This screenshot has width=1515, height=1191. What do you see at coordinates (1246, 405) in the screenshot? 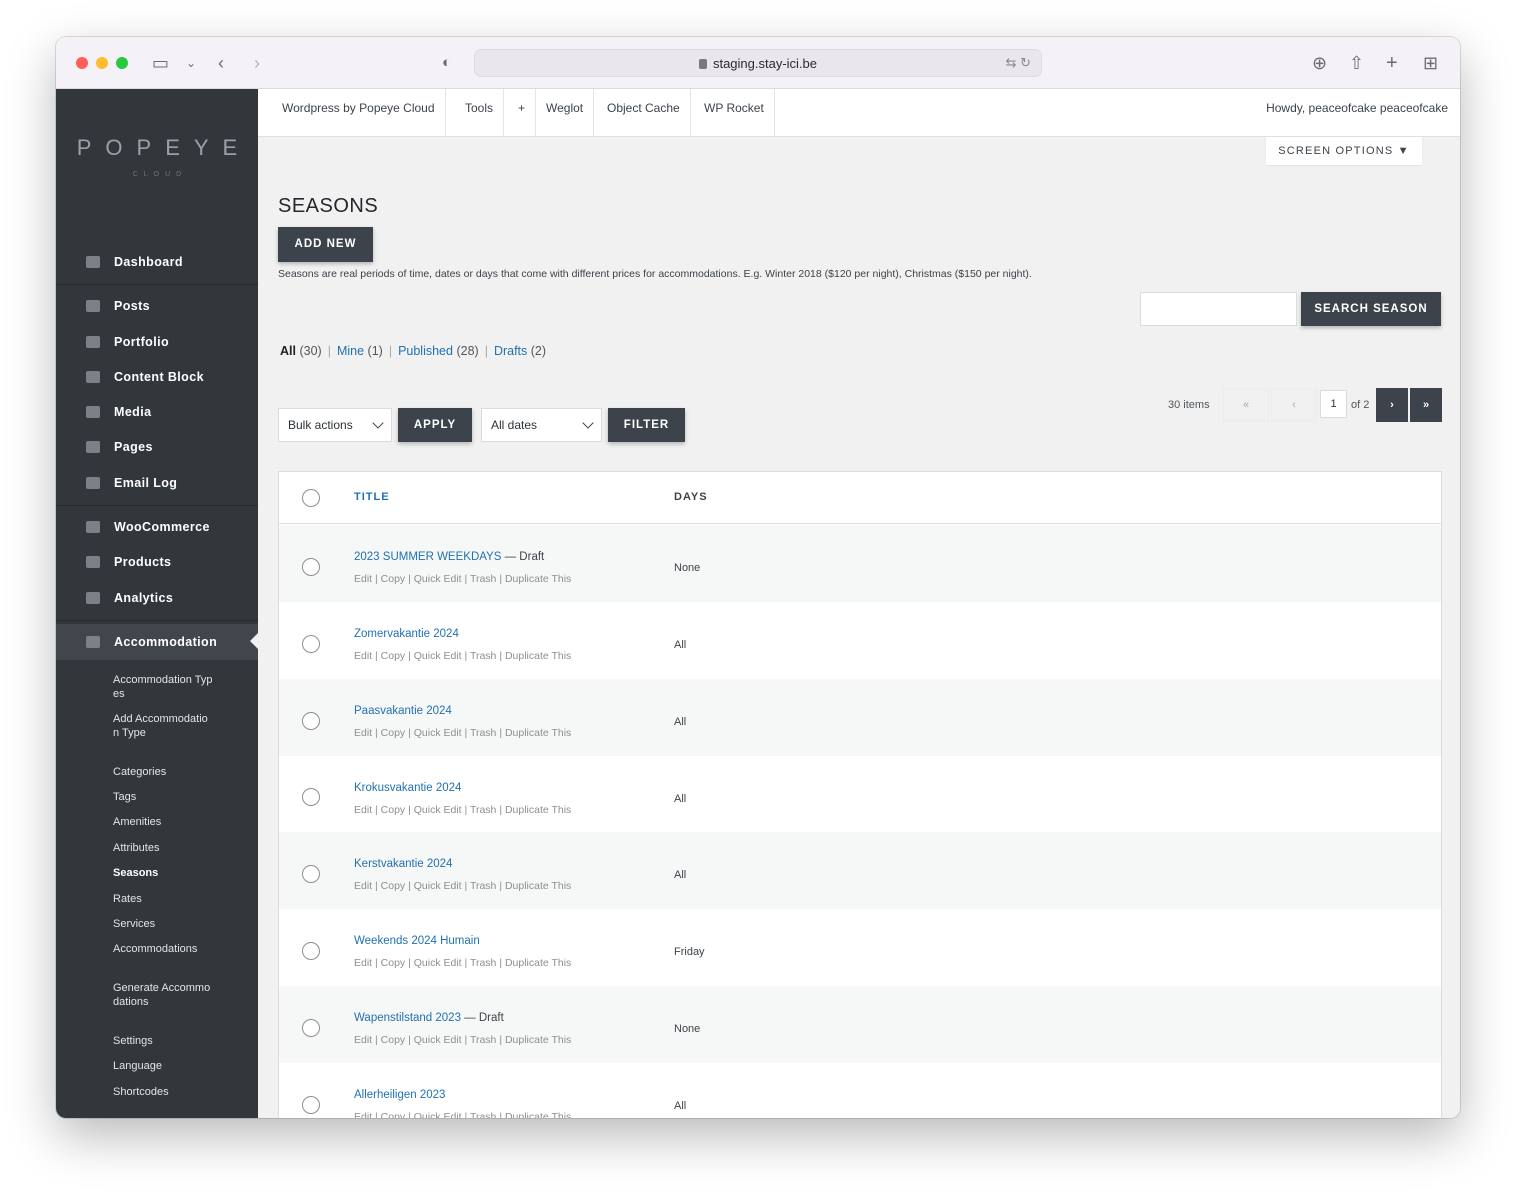
I see `first-page-button: «` at bounding box center [1246, 405].